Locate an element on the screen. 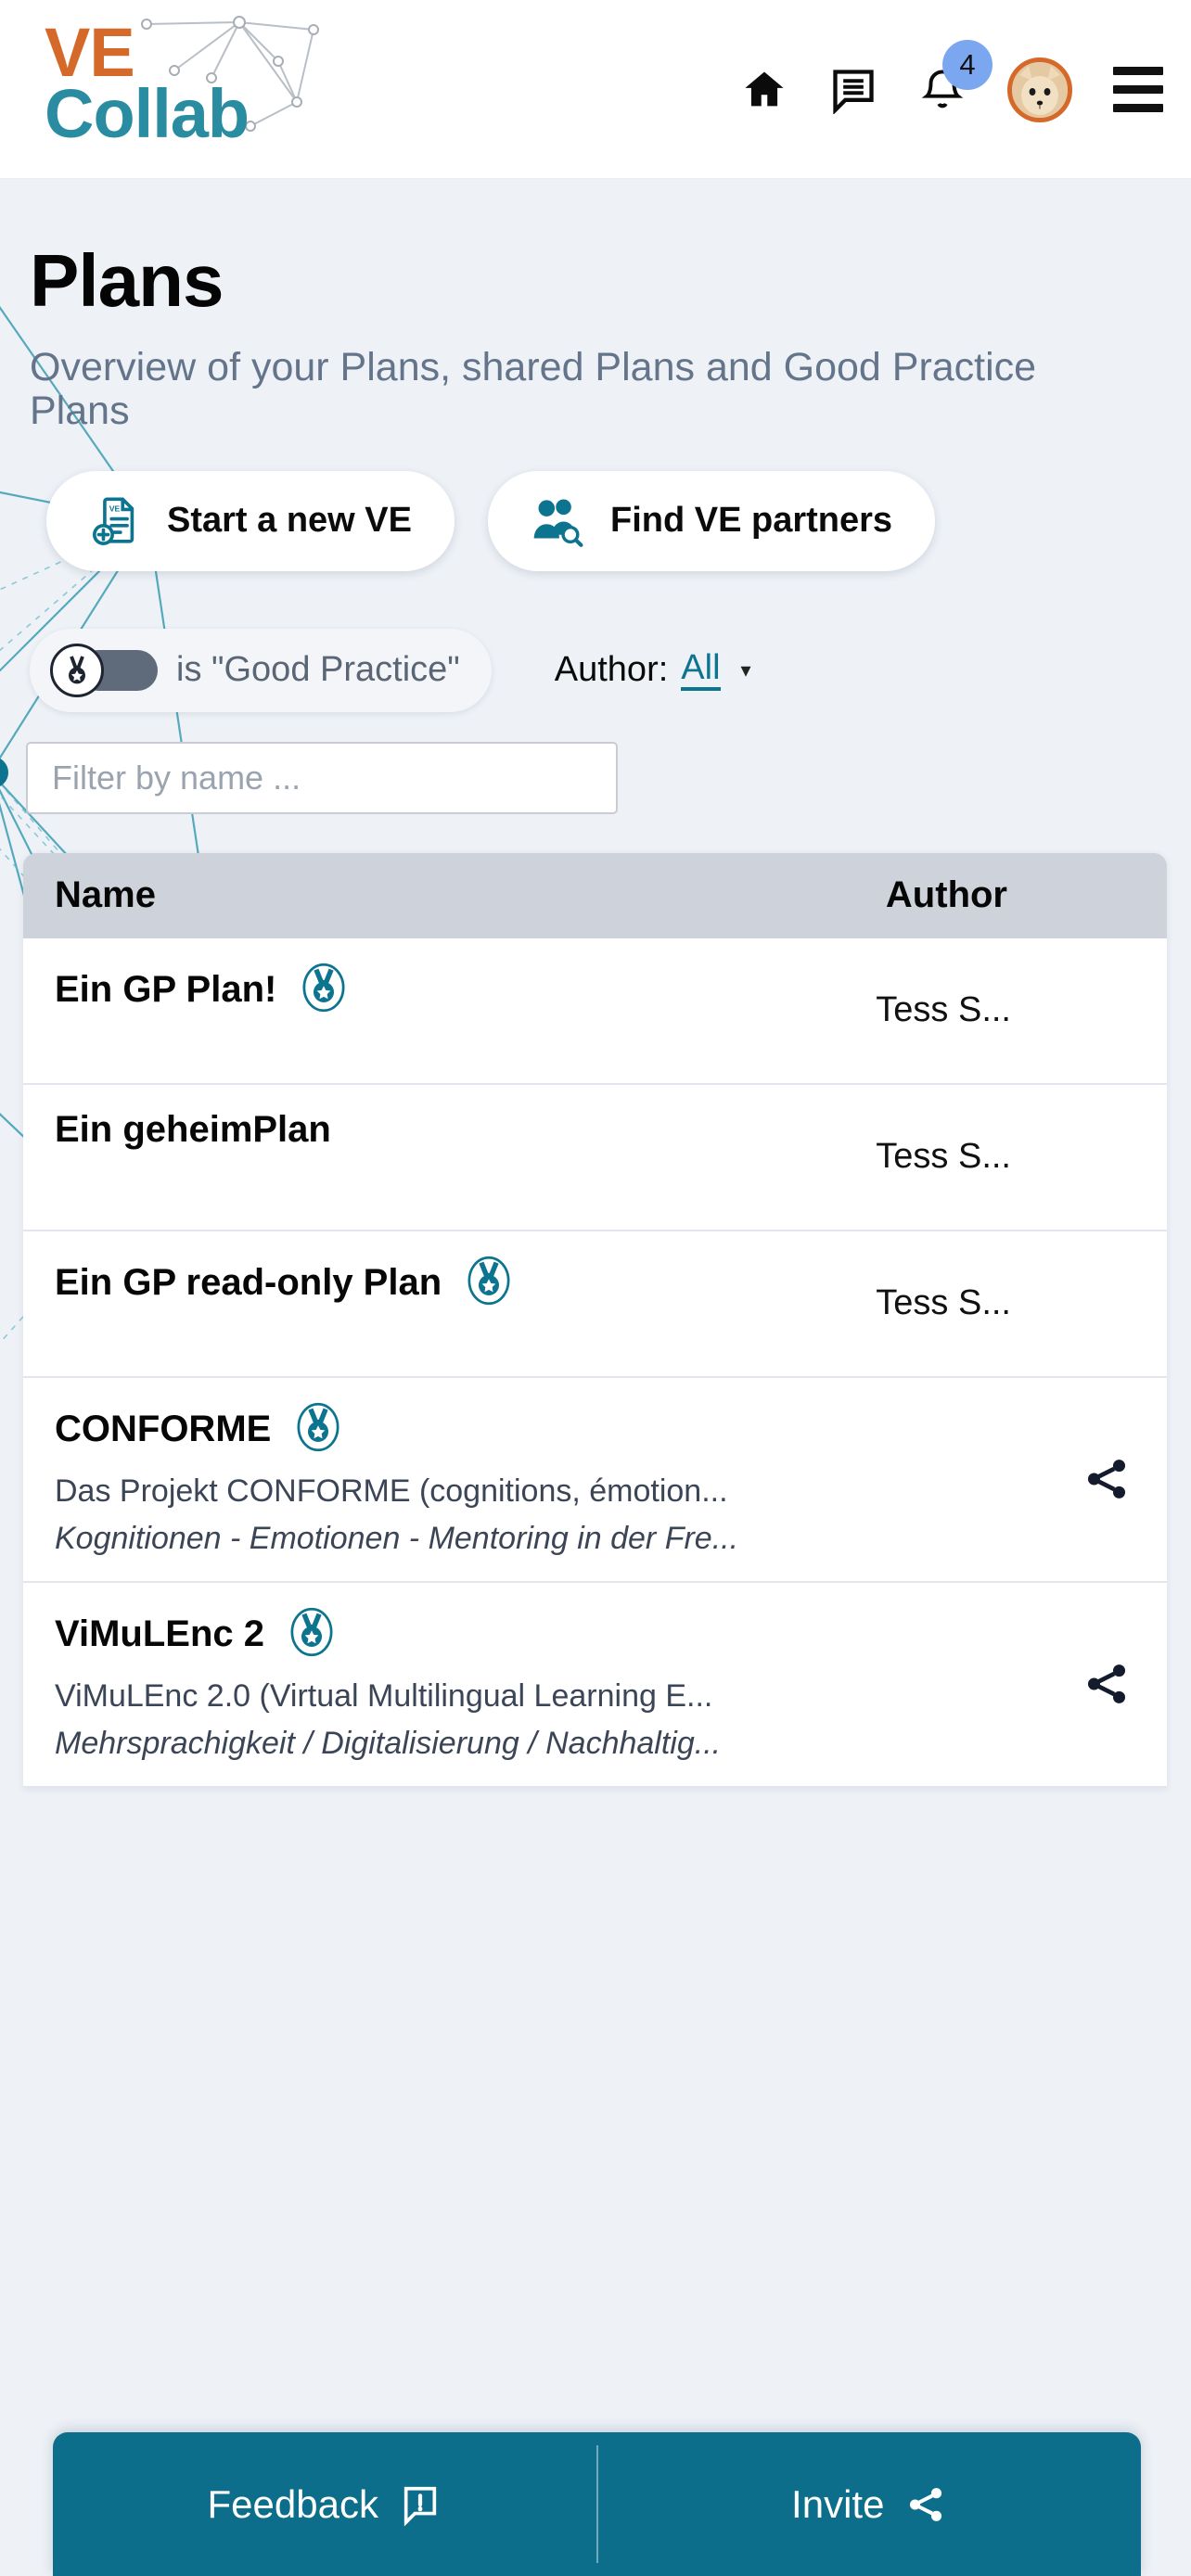 The image size is (1191, 2576). find-partners-icon is located at coordinates (558, 523).